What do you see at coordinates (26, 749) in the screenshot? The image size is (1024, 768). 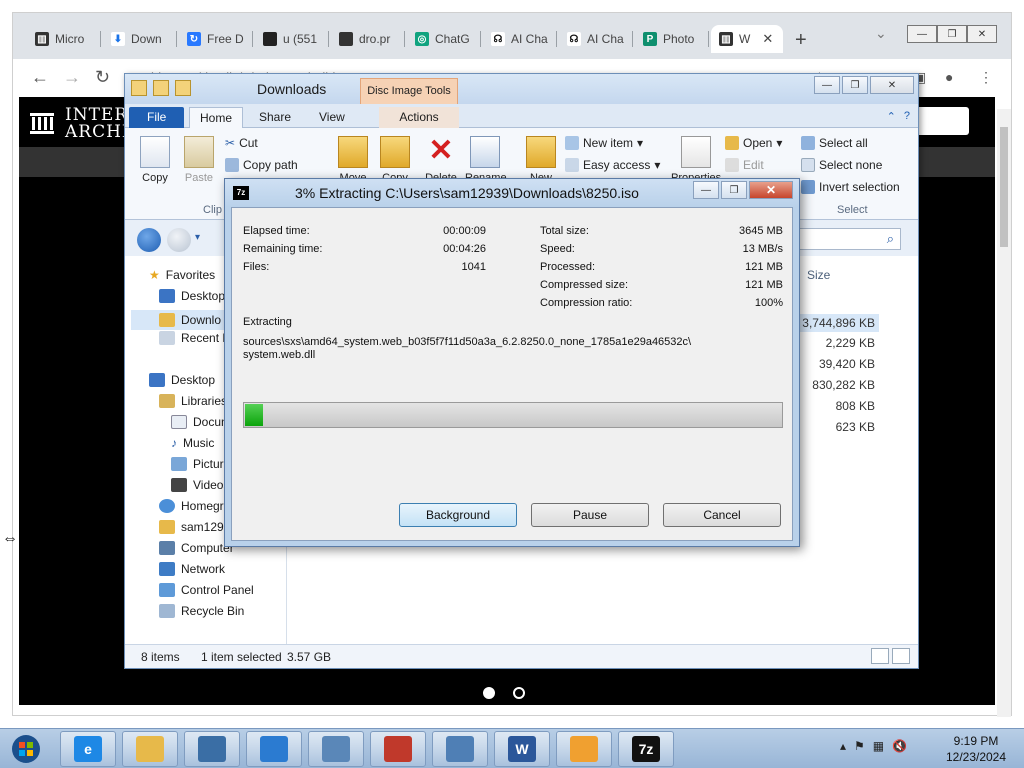 I see `start-button` at bounding box center [26, 749].